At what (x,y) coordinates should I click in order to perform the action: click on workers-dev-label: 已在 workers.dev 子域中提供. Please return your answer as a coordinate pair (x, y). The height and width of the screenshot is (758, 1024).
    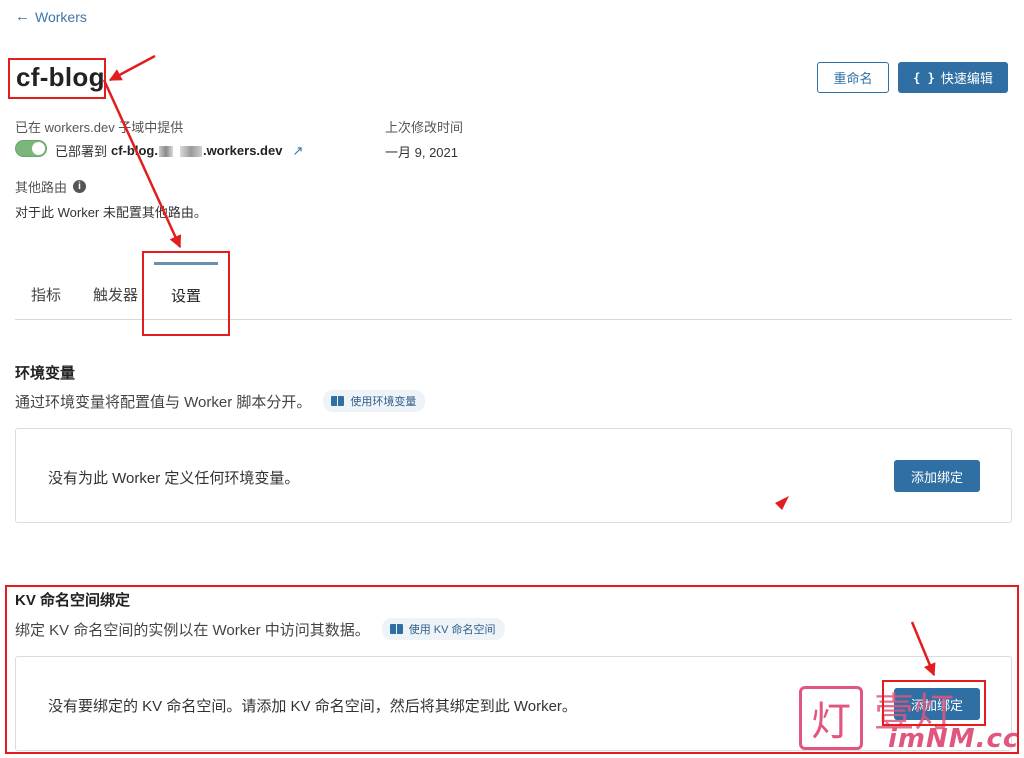
    Looking at the image, I should click on (99, 127).